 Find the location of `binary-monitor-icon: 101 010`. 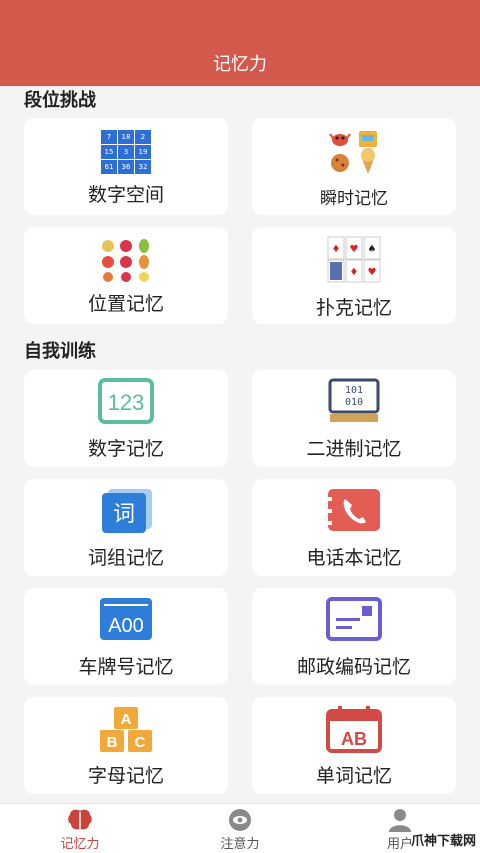

binary-monitor-icon: 101 010 is located at coordinates (354, 400).